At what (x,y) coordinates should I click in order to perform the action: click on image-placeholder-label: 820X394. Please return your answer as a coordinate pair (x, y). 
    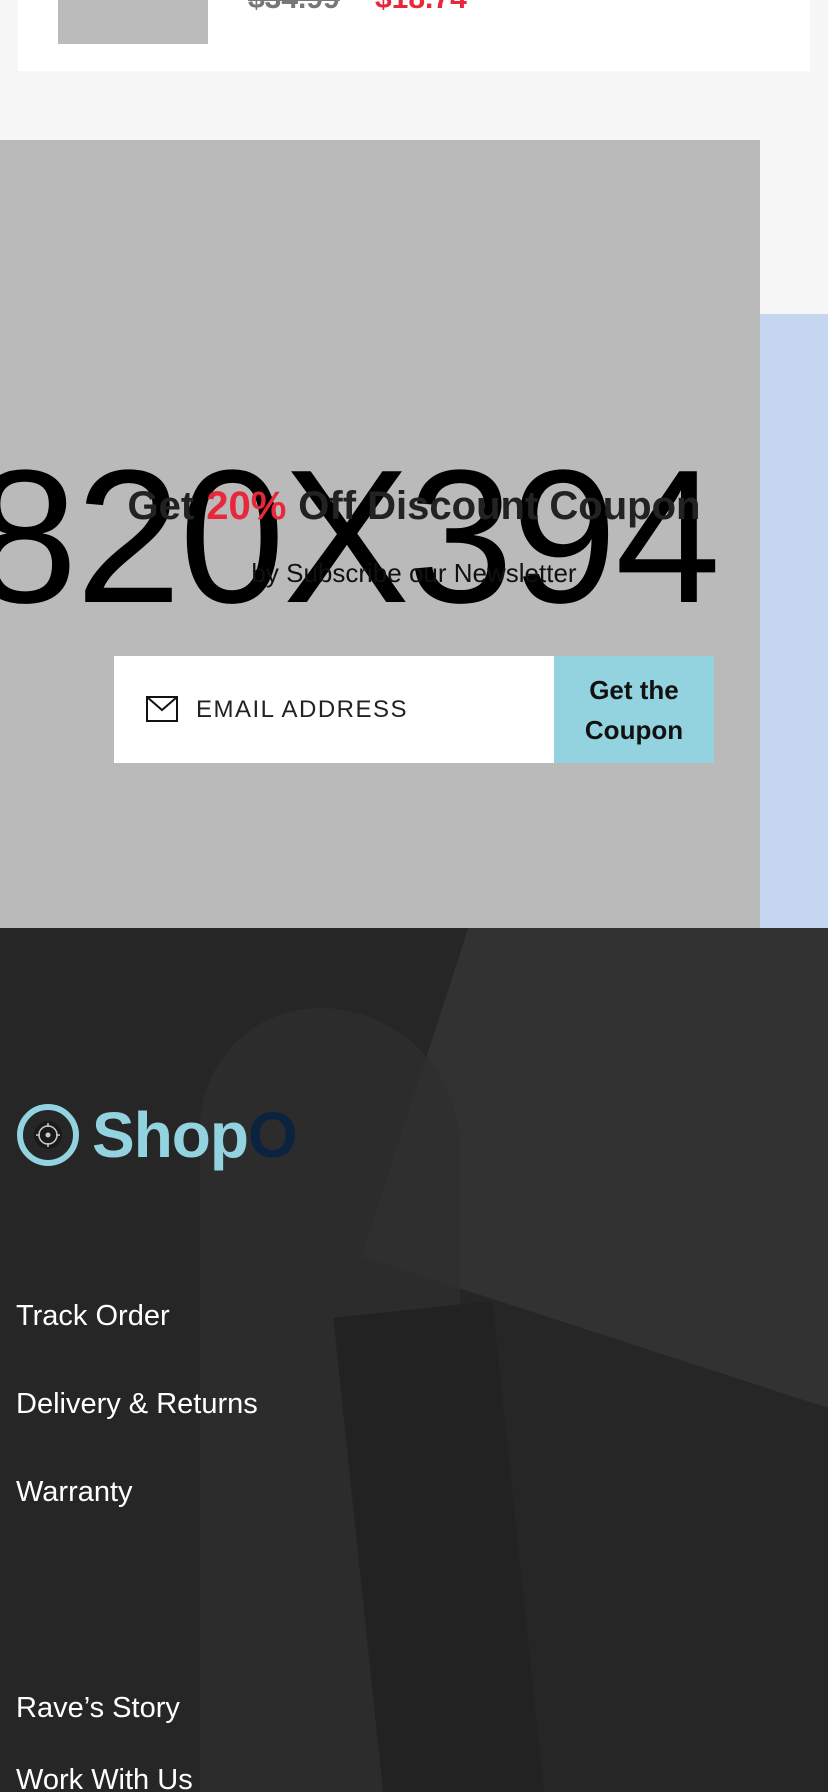
    Looking at the image, I should click on (360, 537).